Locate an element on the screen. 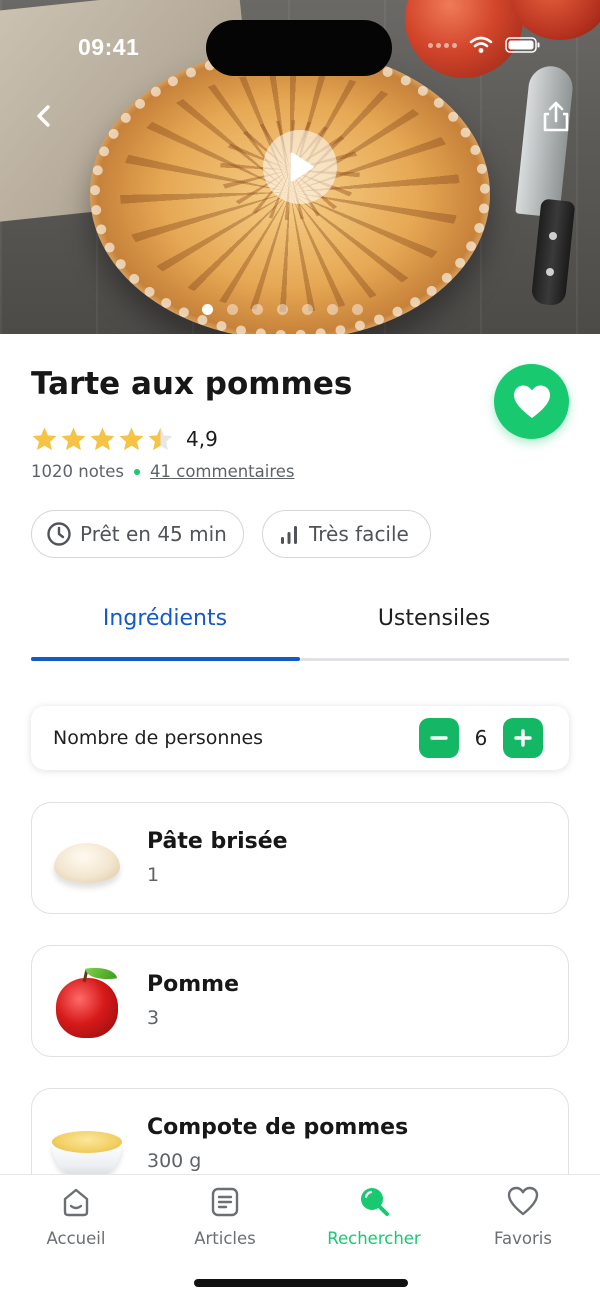 Image resolution: width=600 pixels, height=1299 pixels. difficulty-chip: Très facile is located at coordinates (346, 534).